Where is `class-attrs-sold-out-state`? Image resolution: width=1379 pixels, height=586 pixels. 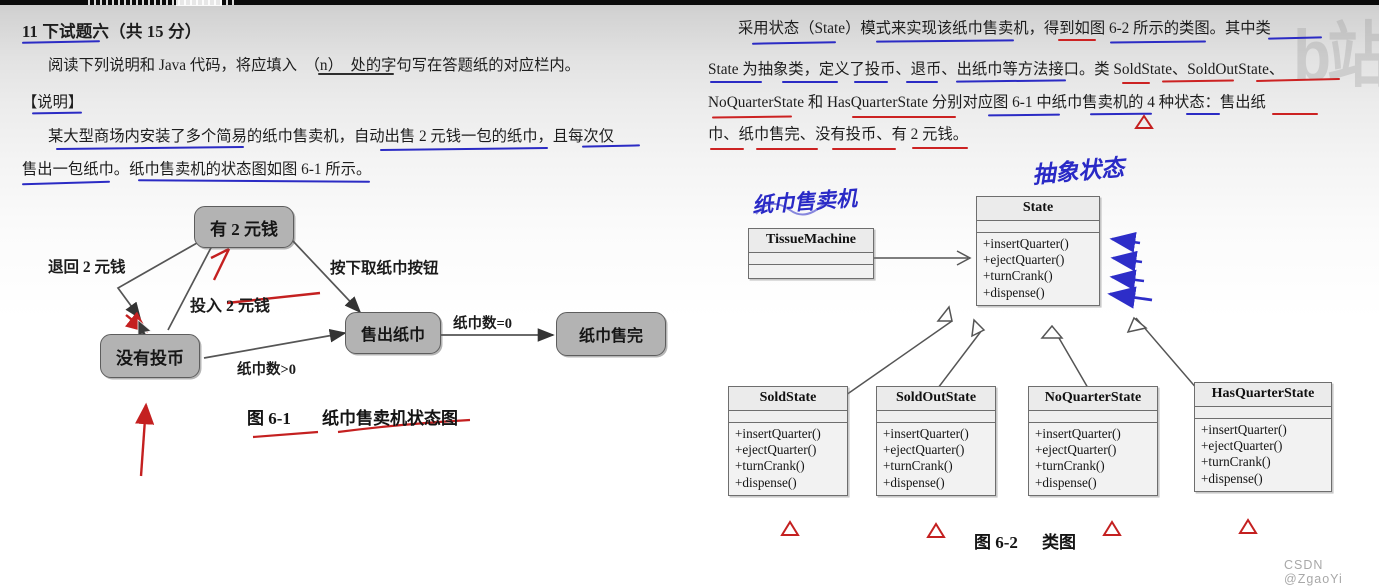
class-attrs-sold-out-state is located at coordinates (936, 417).